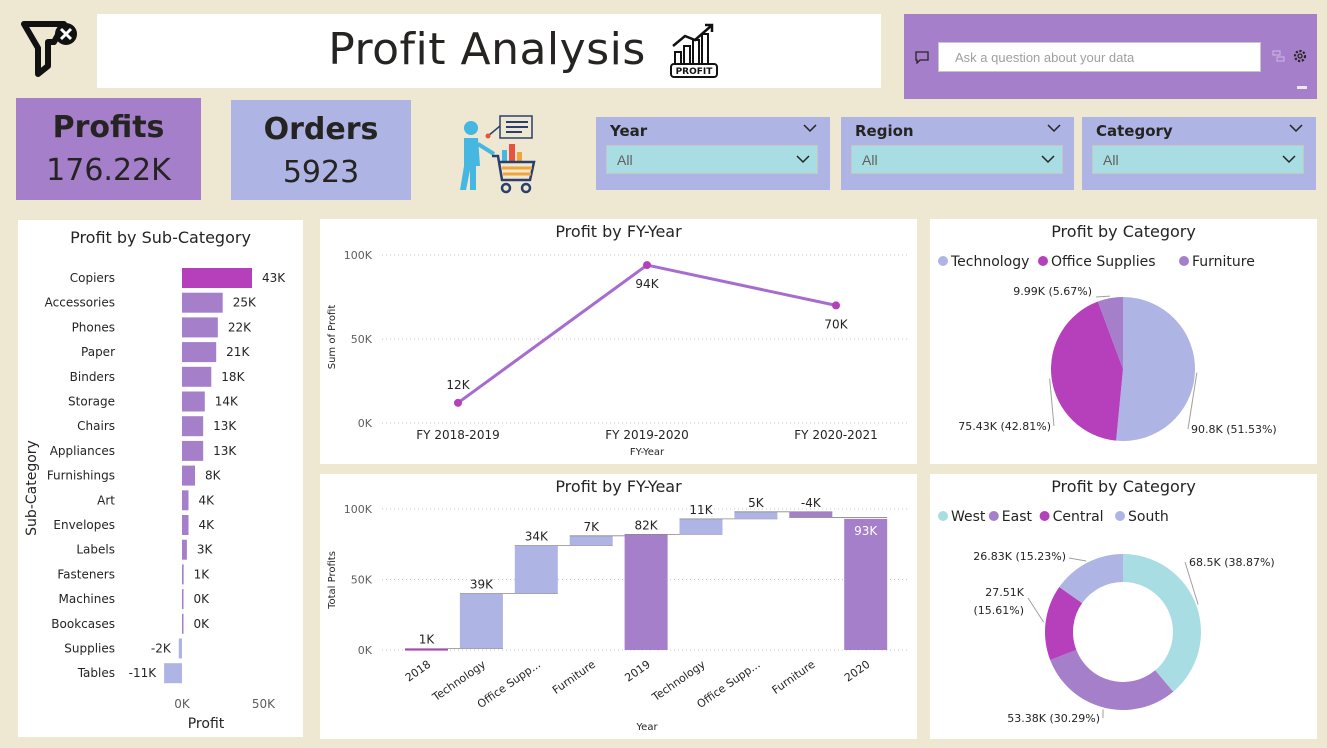  Describe the element at coordinates (225, 451) in the screenshot. I see `data-label: 13K` at that location.